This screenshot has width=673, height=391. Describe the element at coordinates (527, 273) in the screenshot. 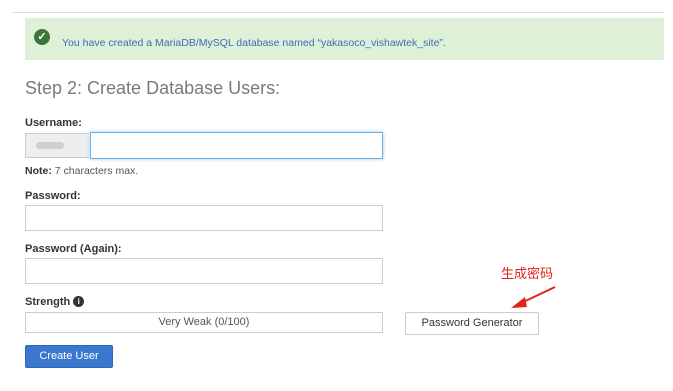

I see `red-annotation-label: 生成密码` at that location.